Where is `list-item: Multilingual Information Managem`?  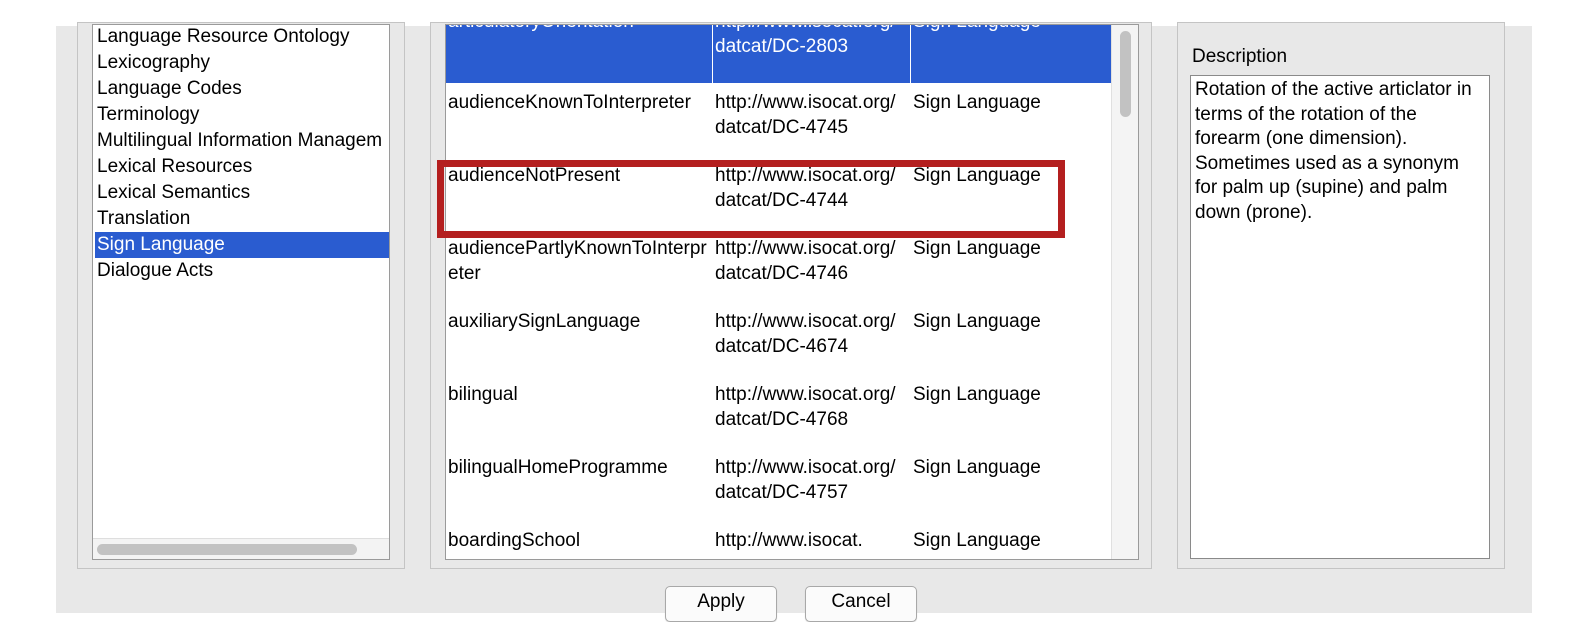
list-item: Multilingual Information Managem is located at coordinates (242, 141).